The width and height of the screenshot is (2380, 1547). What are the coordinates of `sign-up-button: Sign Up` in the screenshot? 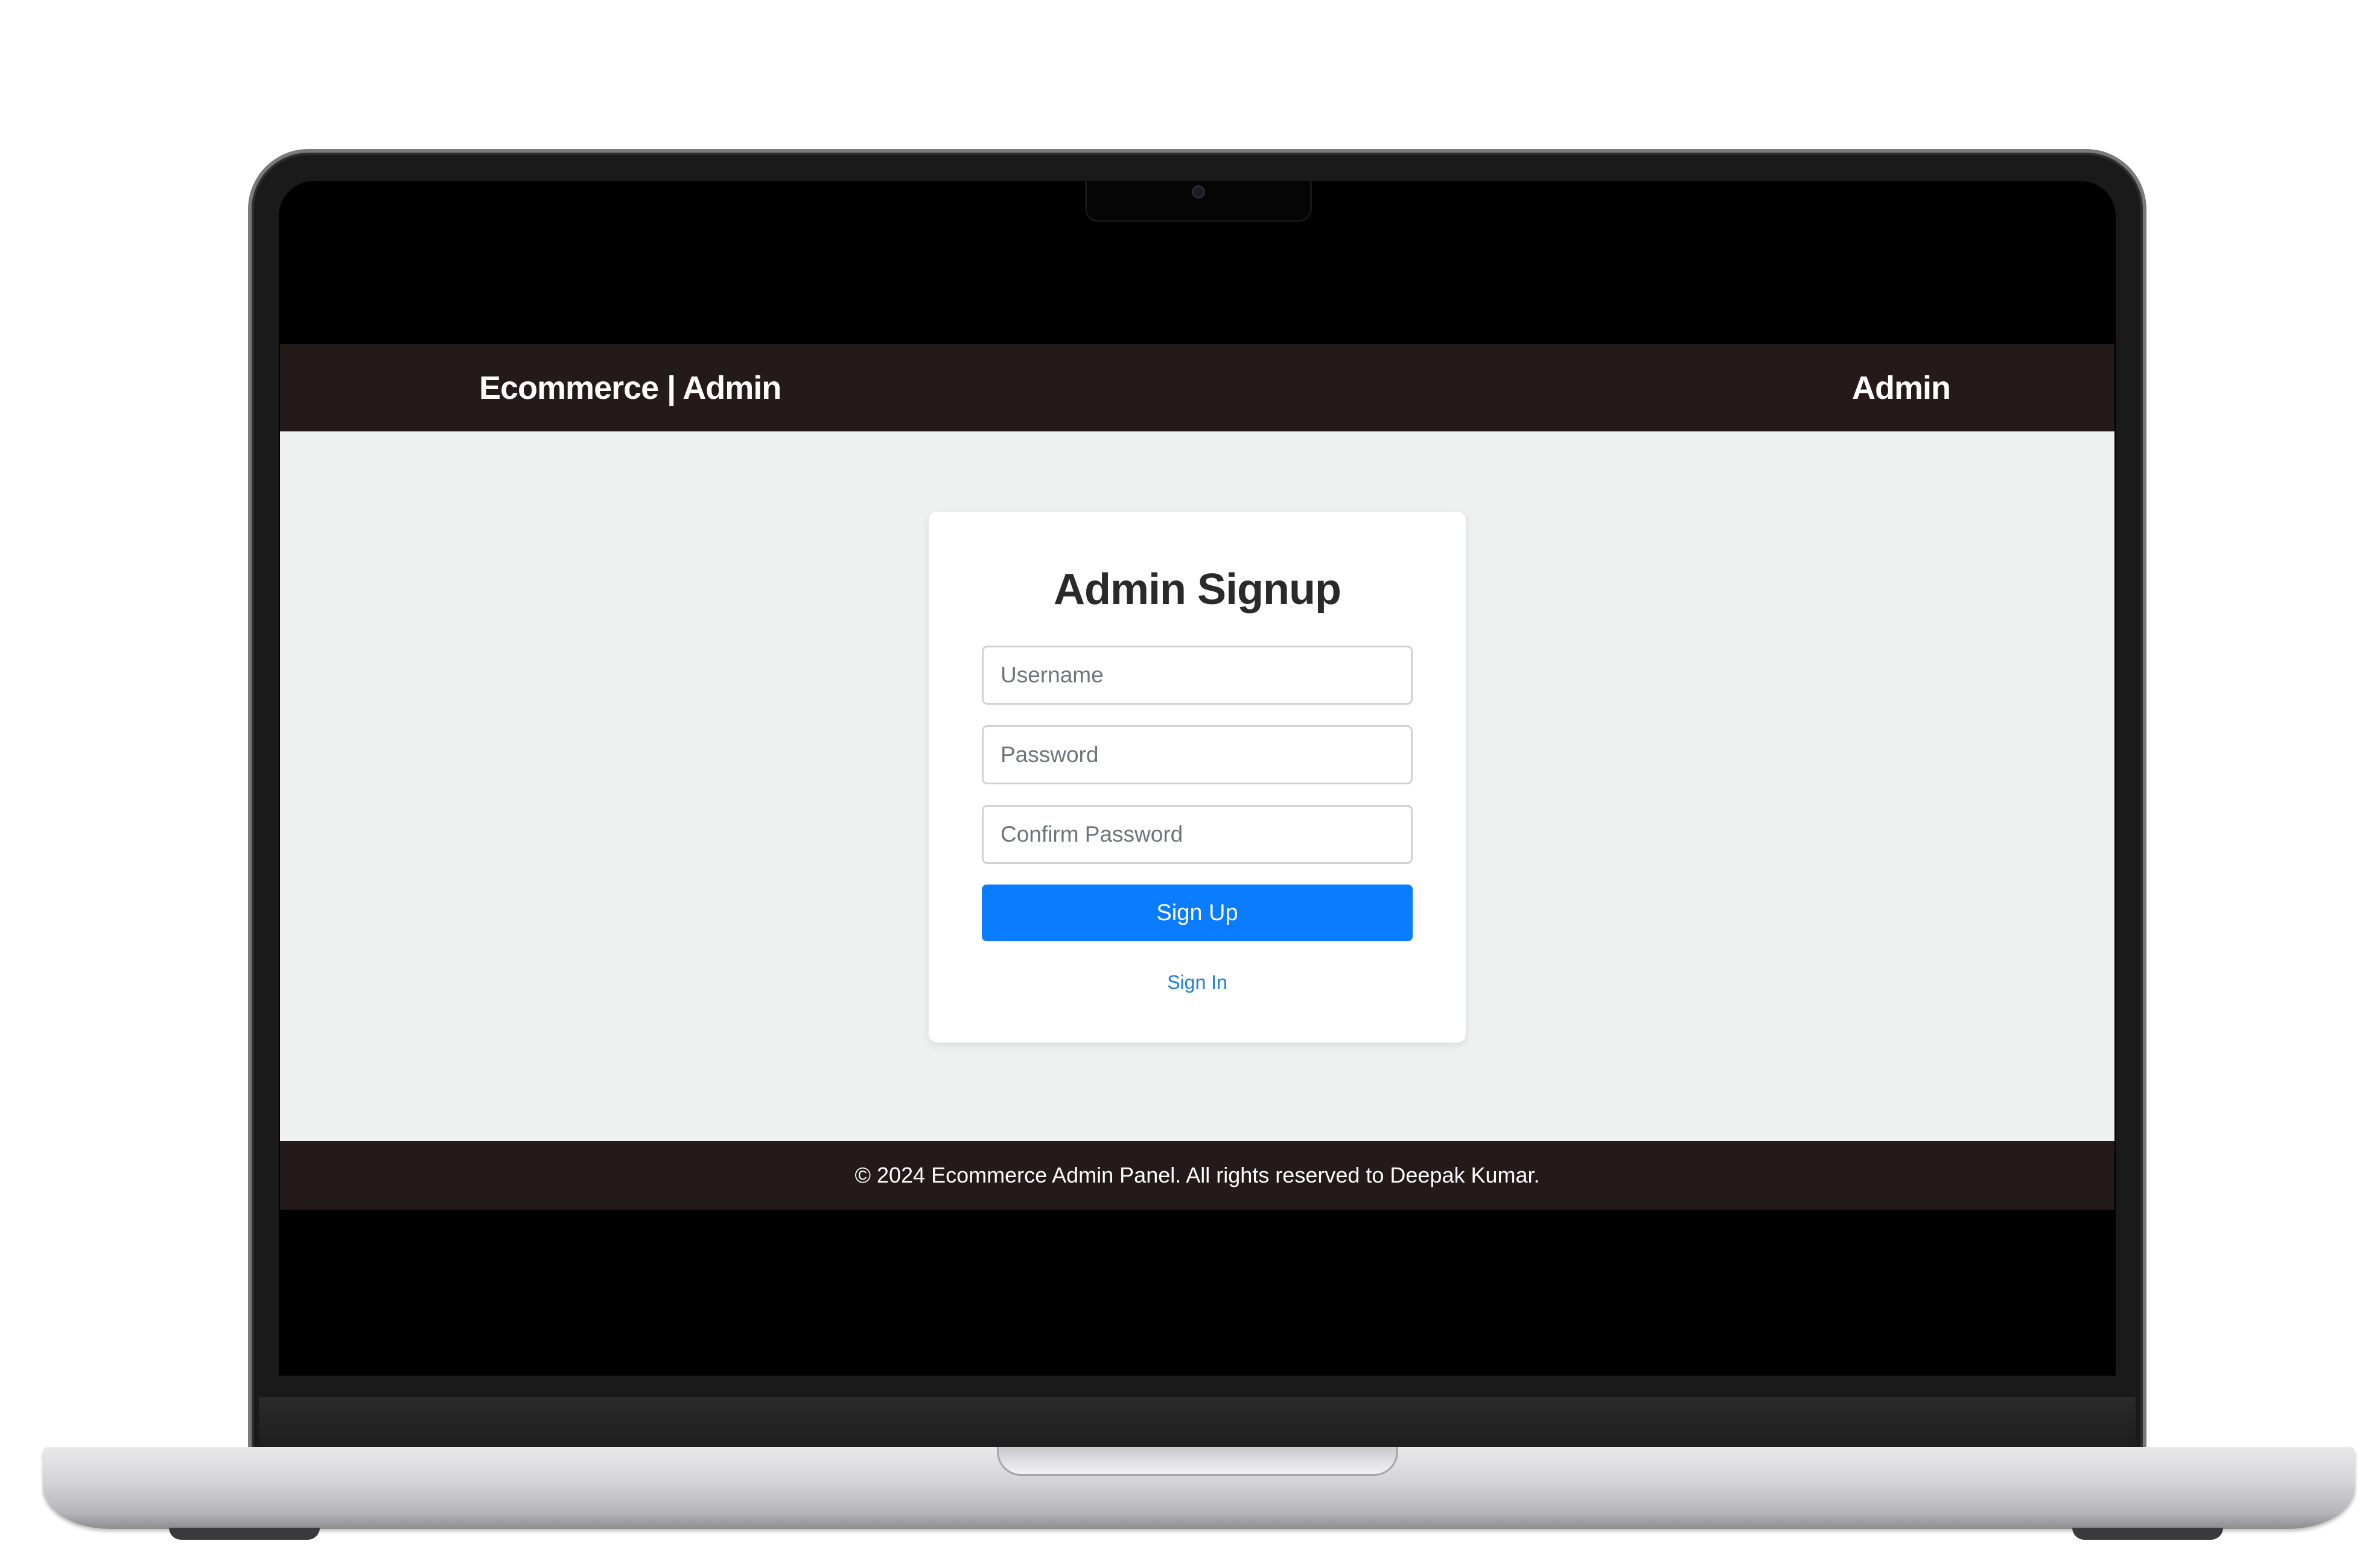 It's located at (1197, 913).